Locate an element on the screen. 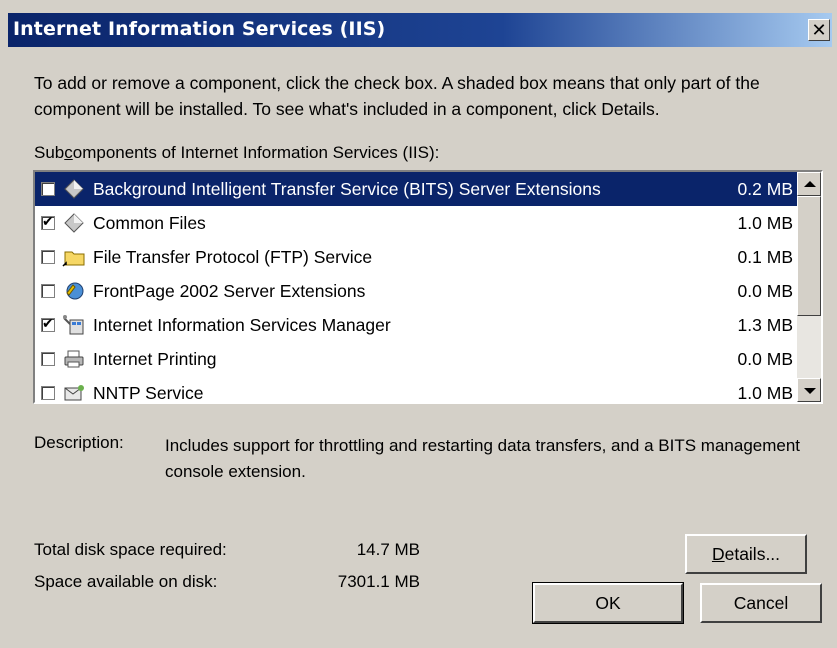 Image resolution: width=837 pixels, height=648 pixels. list-item: Internet Printing 0.0 MB is located at coordinates (416, 359).